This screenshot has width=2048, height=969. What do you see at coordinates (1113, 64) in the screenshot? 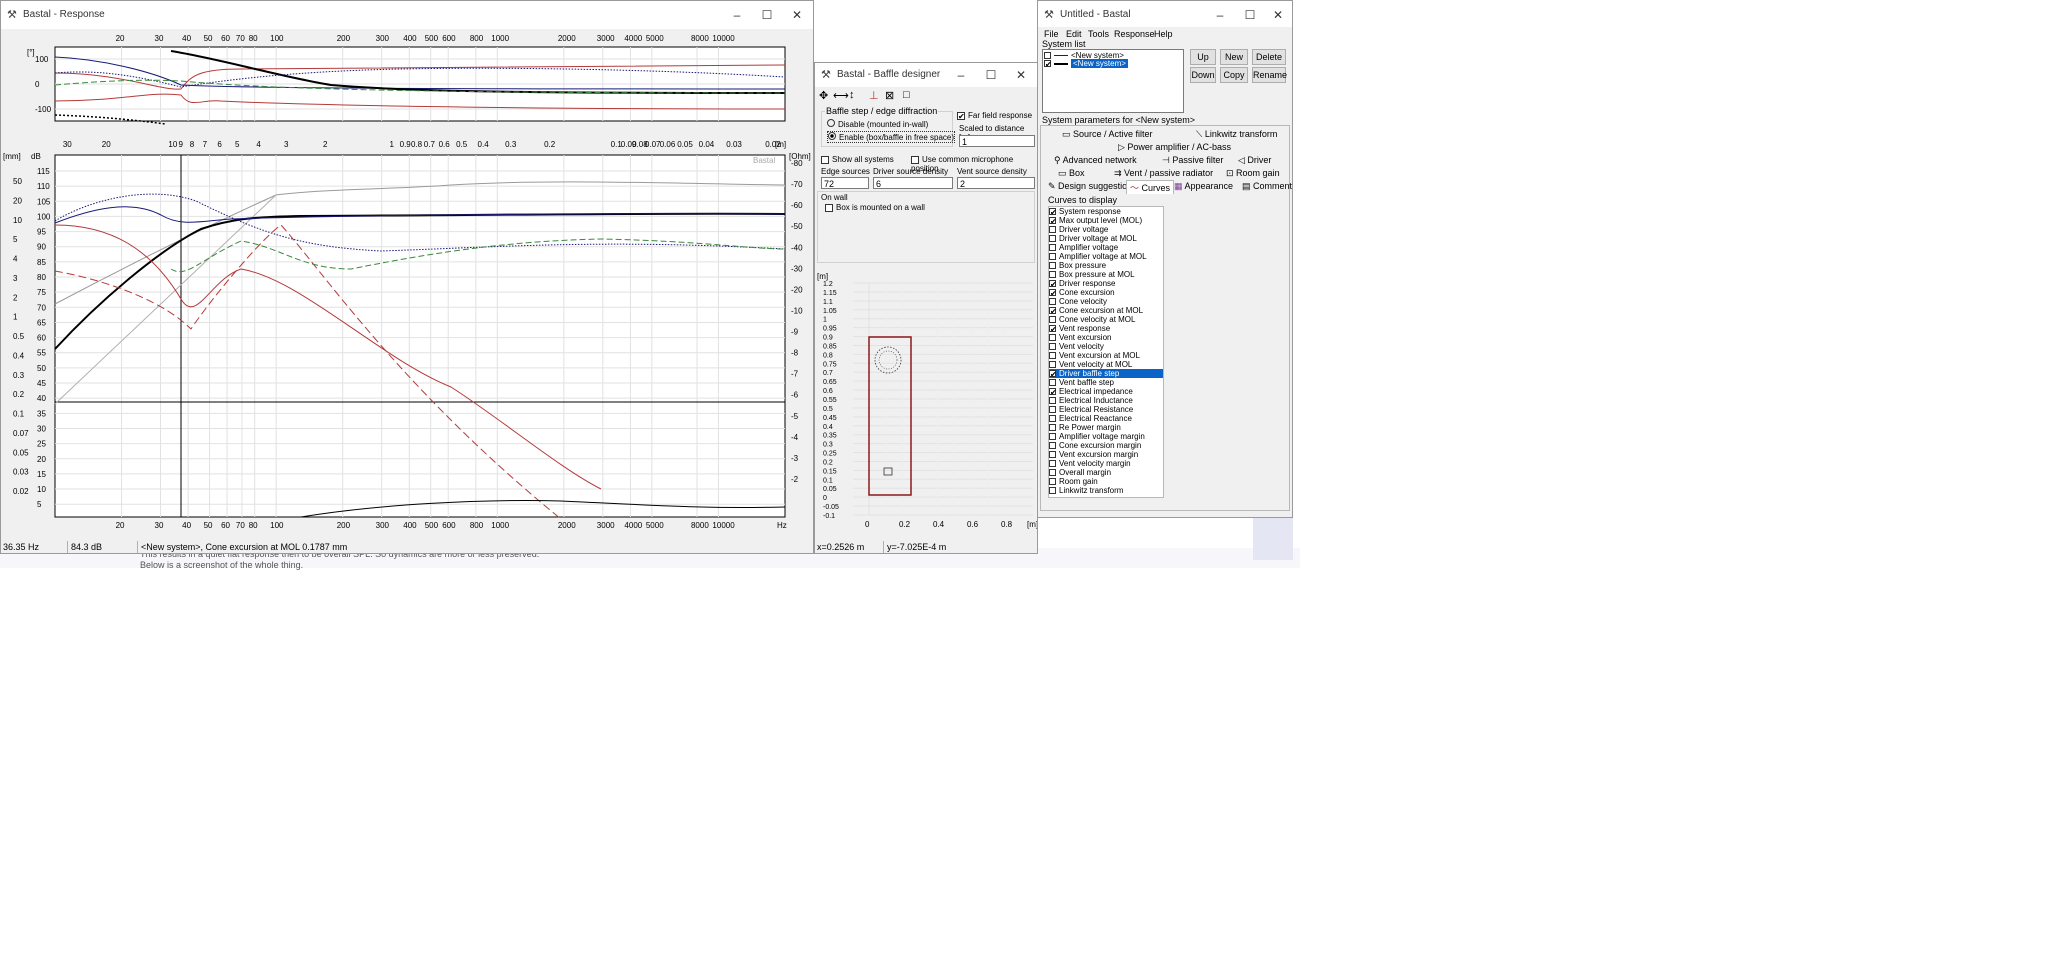
I see `system-list-item-selected: ✔ <New system>` at bounding box center [1113, 64].